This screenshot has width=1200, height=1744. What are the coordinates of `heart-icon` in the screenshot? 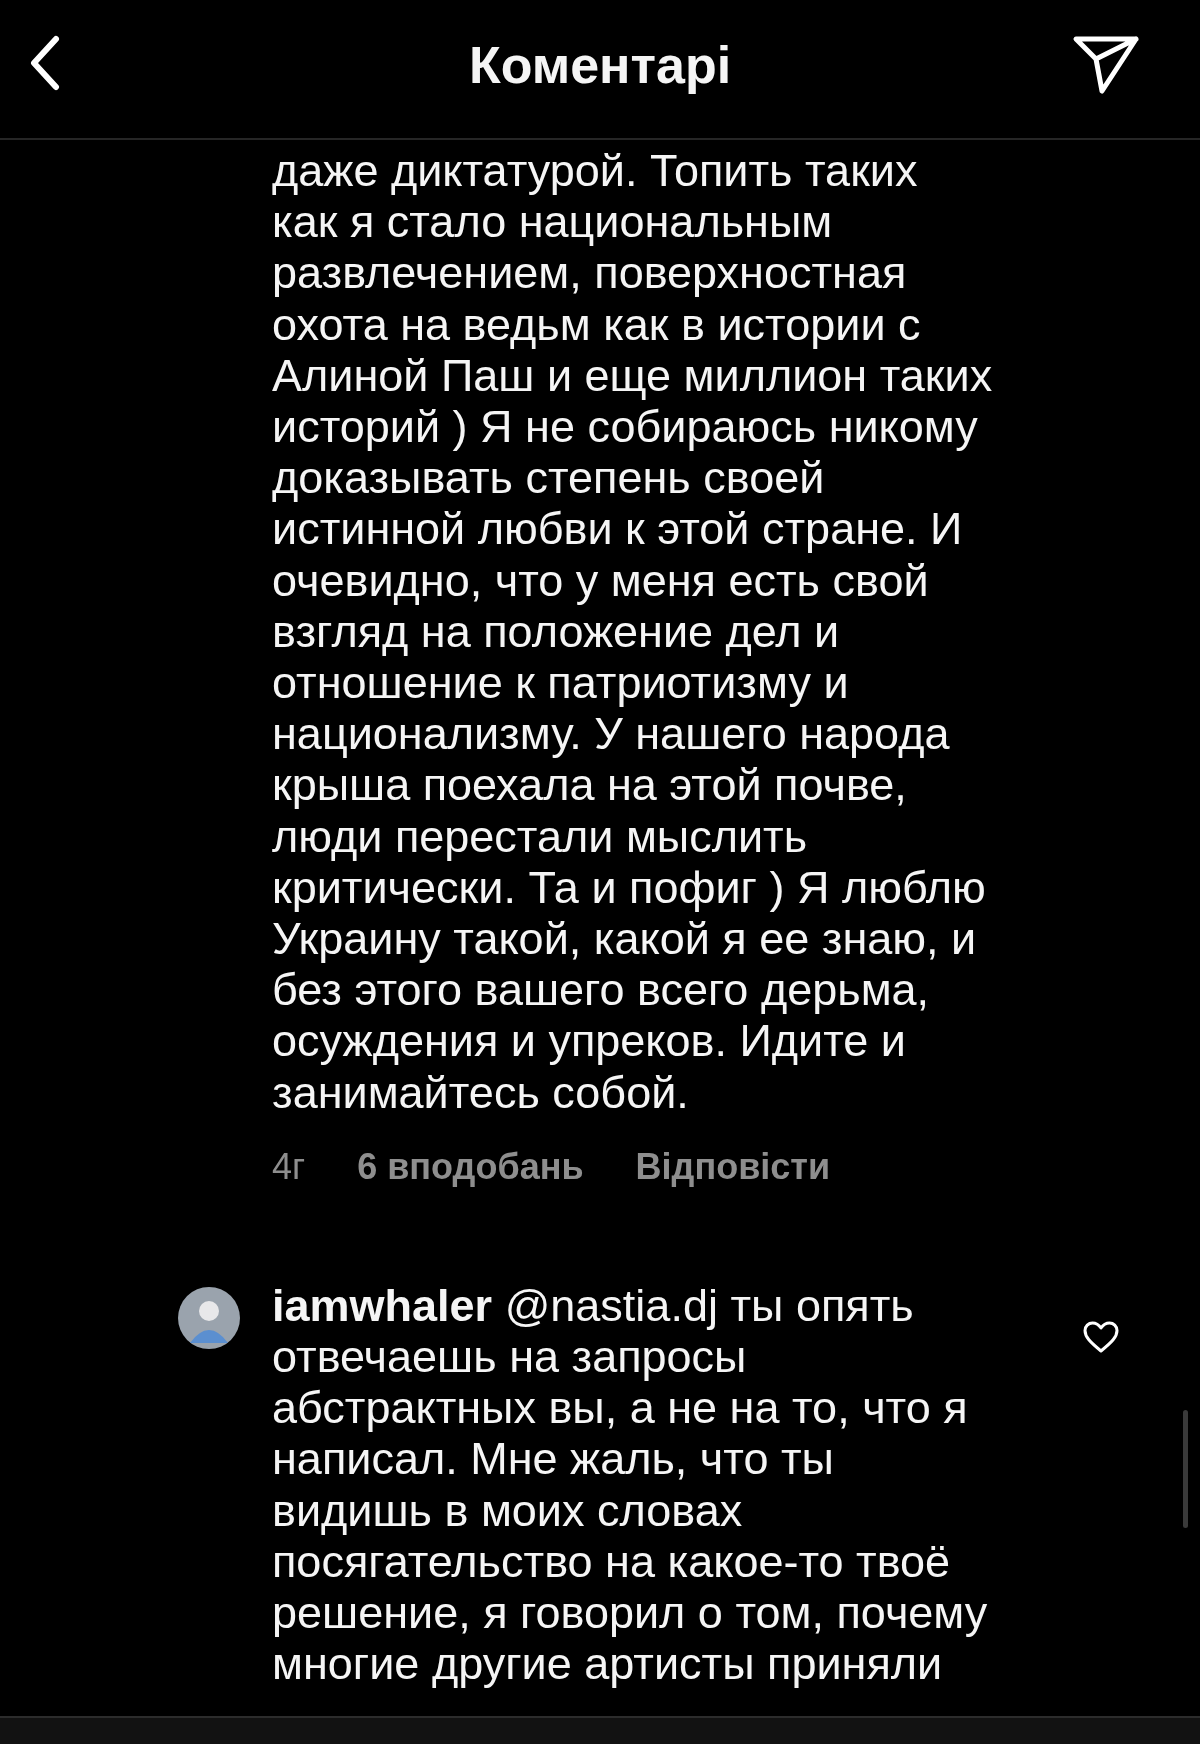 It's located at (1101, 1336).